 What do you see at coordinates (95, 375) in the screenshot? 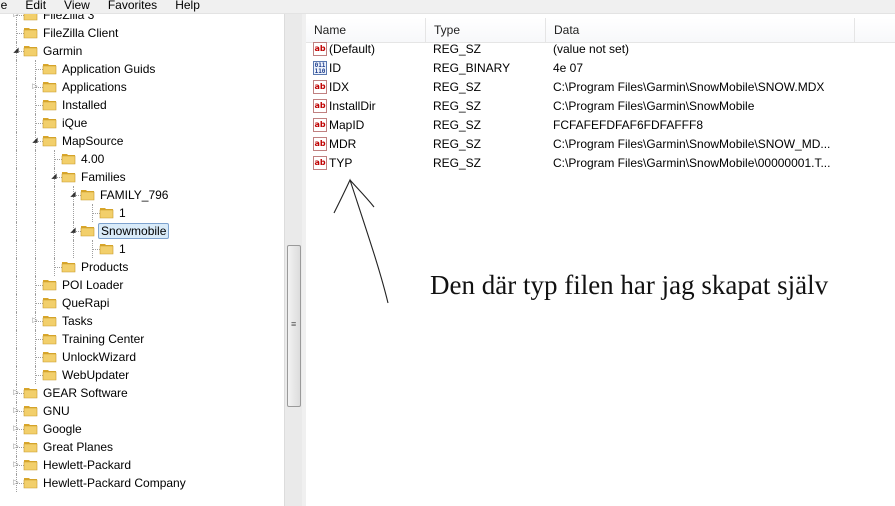
I see `tree-item-label: WebUpdater` at bounding box center [95, 375].